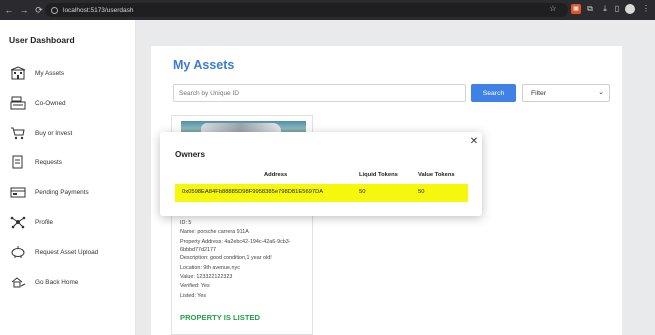 The width and height of the screenshot is (655, 335). Describe the element at coordinates (306, 10) in the screenshot. I see `address-bar: localhost:5173/userdash` at that location.